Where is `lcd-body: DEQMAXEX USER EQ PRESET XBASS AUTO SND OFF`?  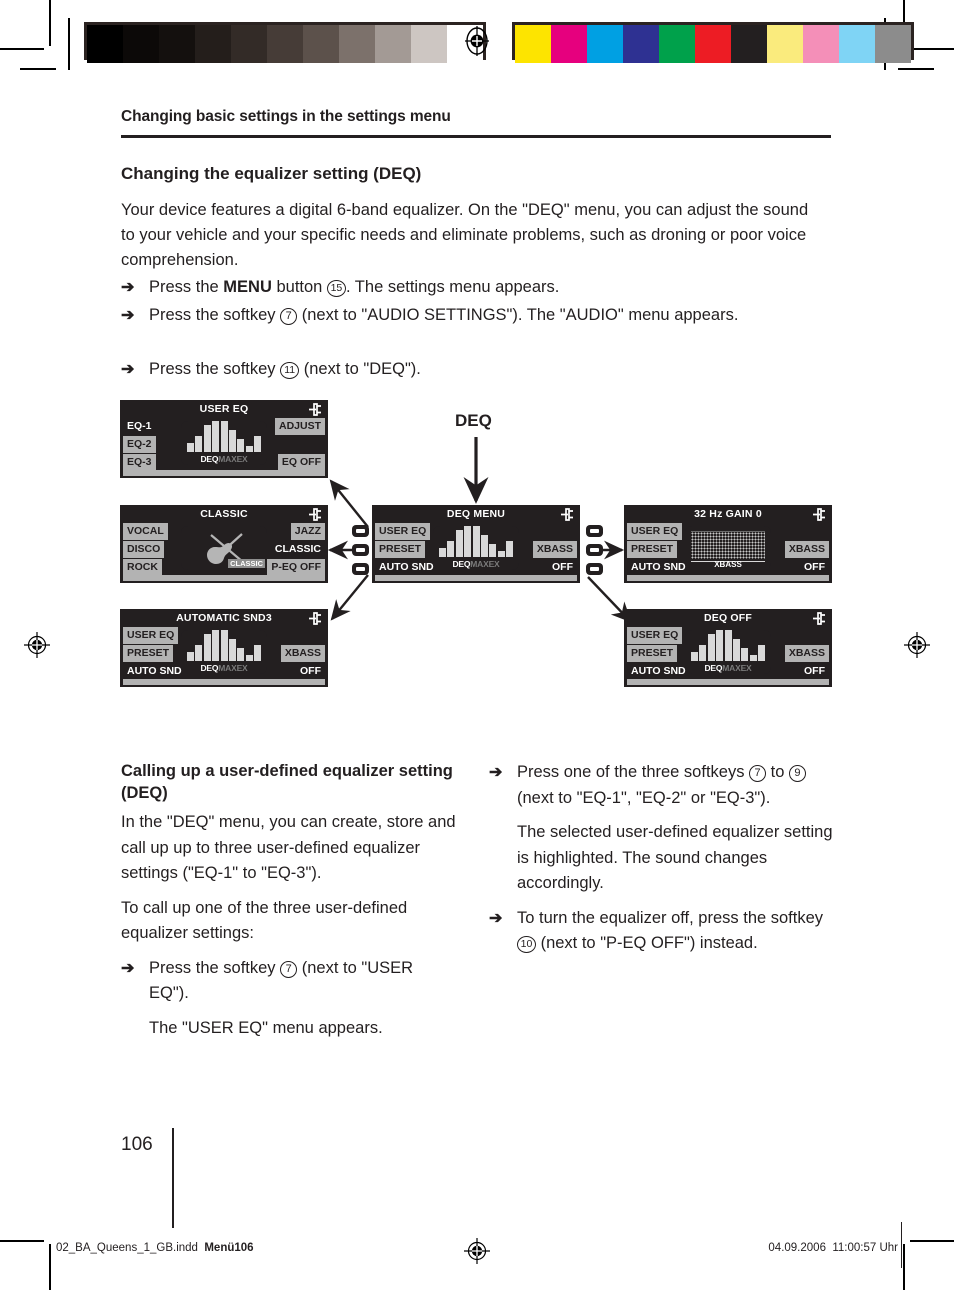
lcd-body: DEQMAXEX USER EQ PRESET XBASS AUTO SND OFF is located at coordinates (728, 654).